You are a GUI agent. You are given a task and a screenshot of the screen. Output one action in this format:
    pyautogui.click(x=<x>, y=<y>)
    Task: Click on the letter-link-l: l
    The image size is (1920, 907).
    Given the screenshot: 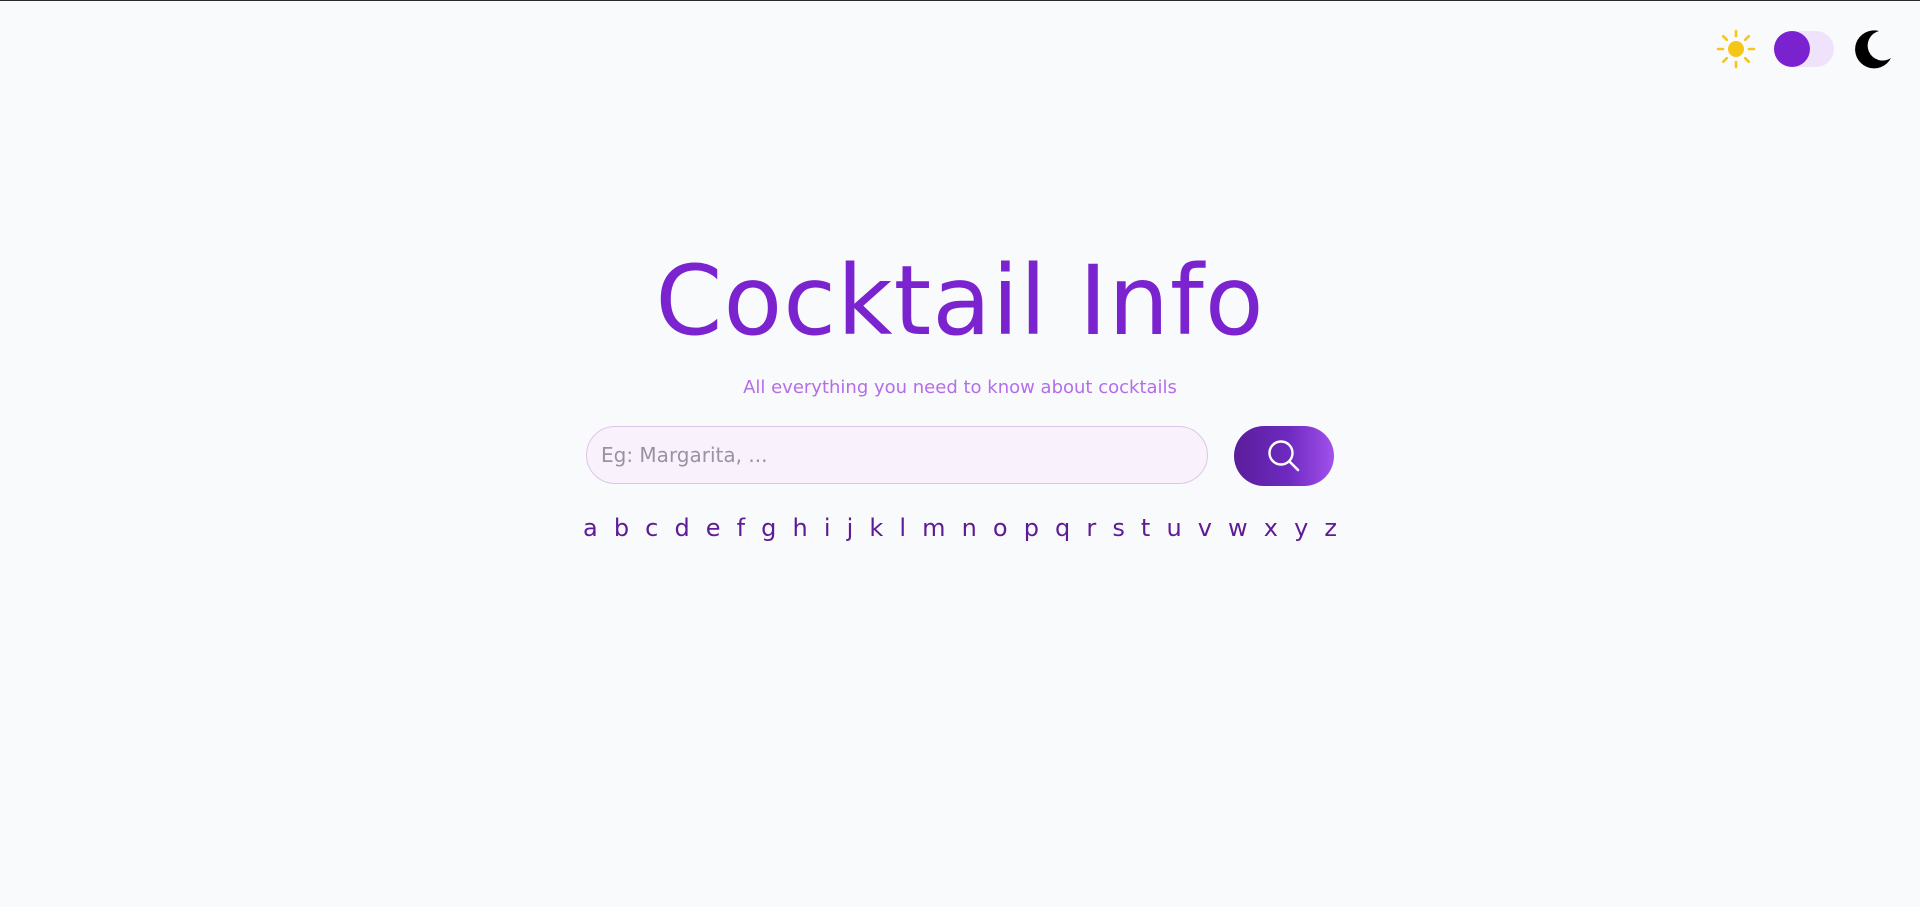 What is the action you would take?
    pyautogui.click(x=902, y=528)
    